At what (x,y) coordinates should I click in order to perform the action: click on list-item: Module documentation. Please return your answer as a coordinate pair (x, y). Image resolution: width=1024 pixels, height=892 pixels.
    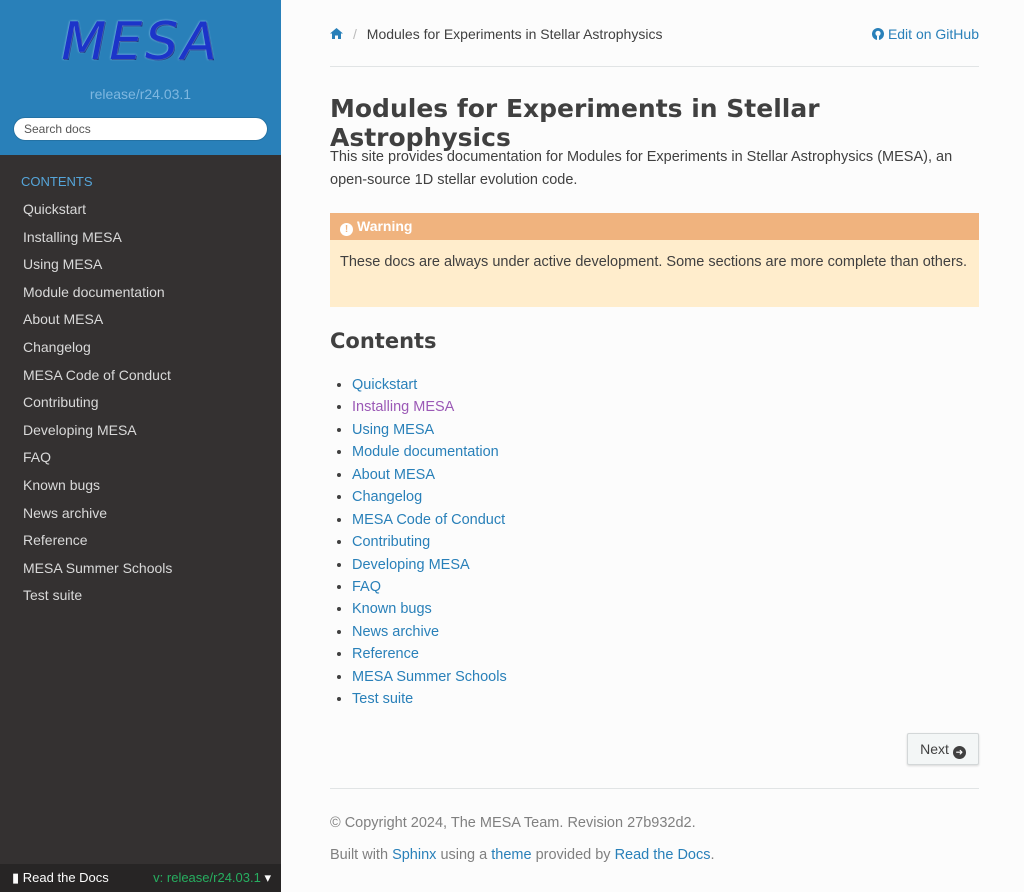
    Looking at the image, I should click on (429, 452).